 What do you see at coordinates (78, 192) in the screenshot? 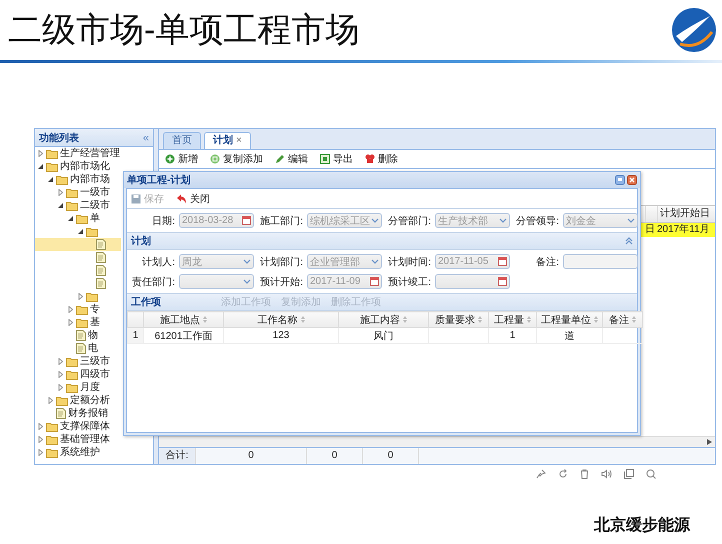
I see `tree-item: 一级市` at bounding box center [78, 192].